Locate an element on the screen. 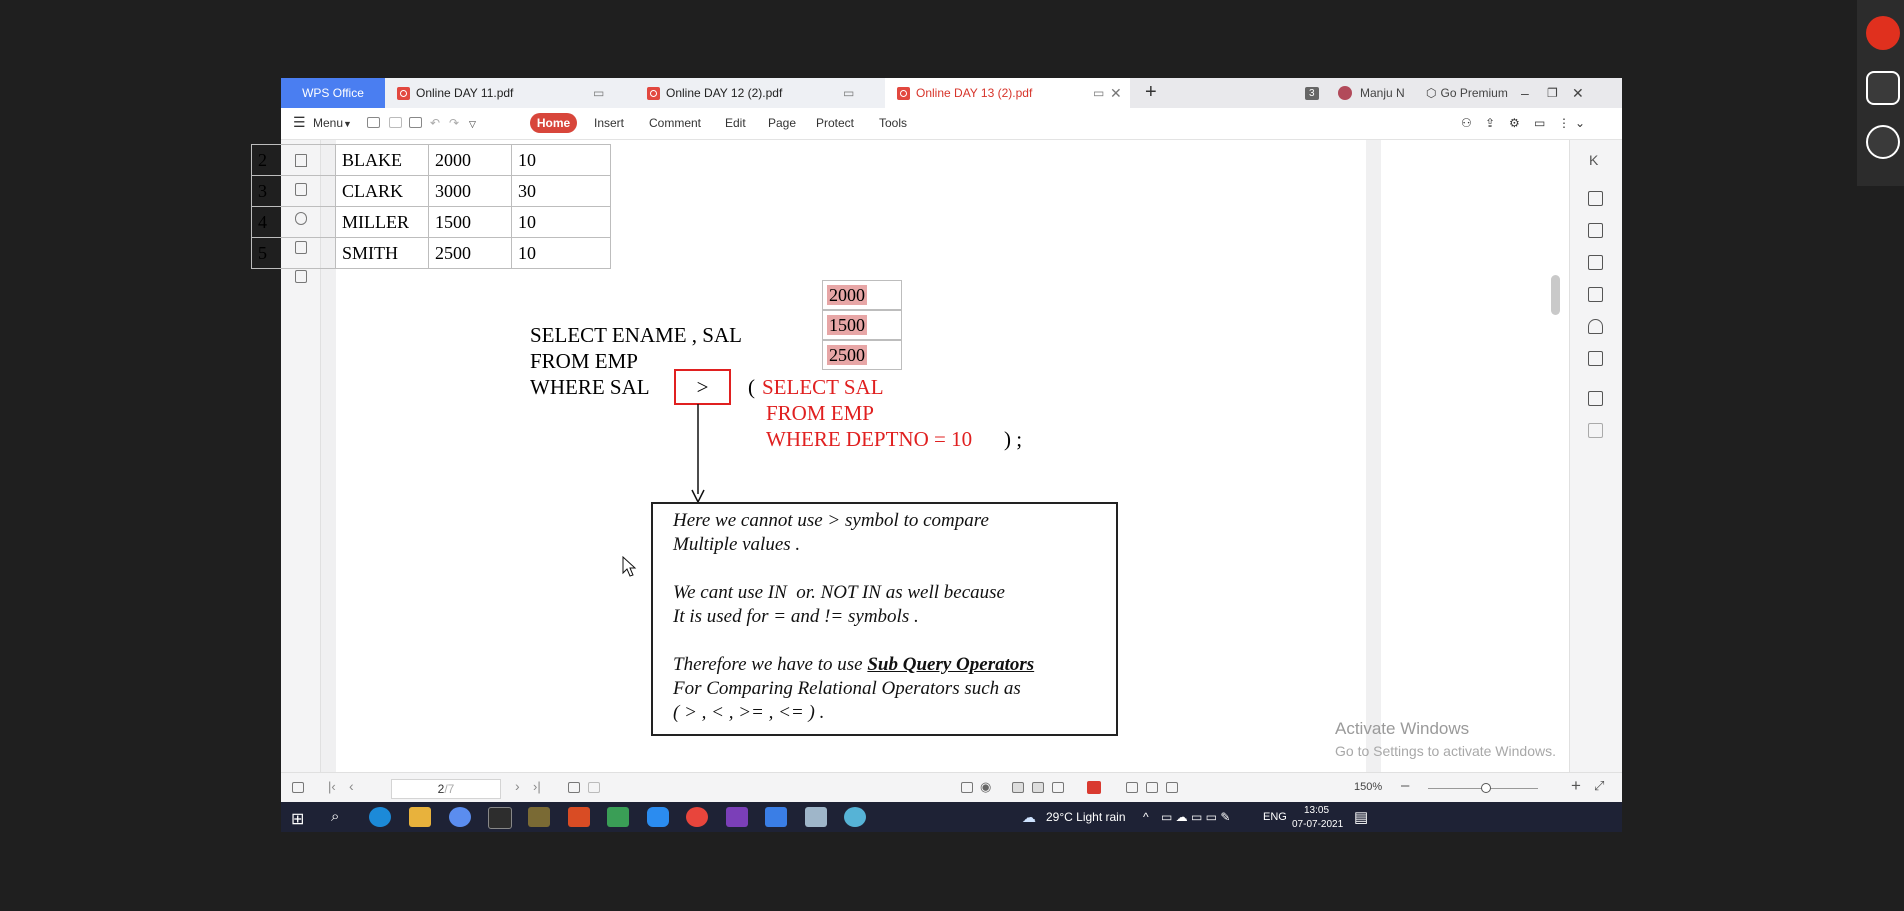  download-icon is located at coordinates (618, 817).